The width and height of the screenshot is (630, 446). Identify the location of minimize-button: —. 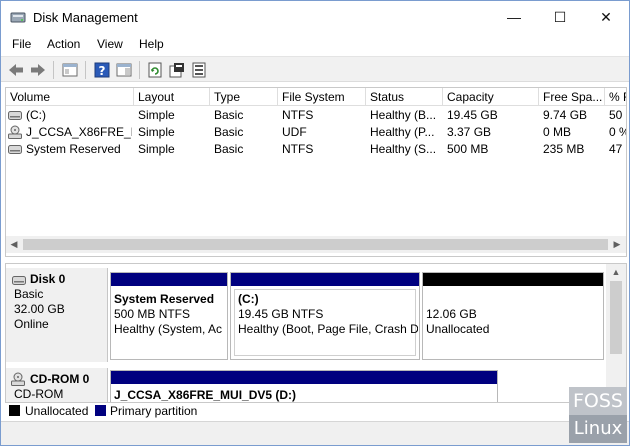
(514, 17).